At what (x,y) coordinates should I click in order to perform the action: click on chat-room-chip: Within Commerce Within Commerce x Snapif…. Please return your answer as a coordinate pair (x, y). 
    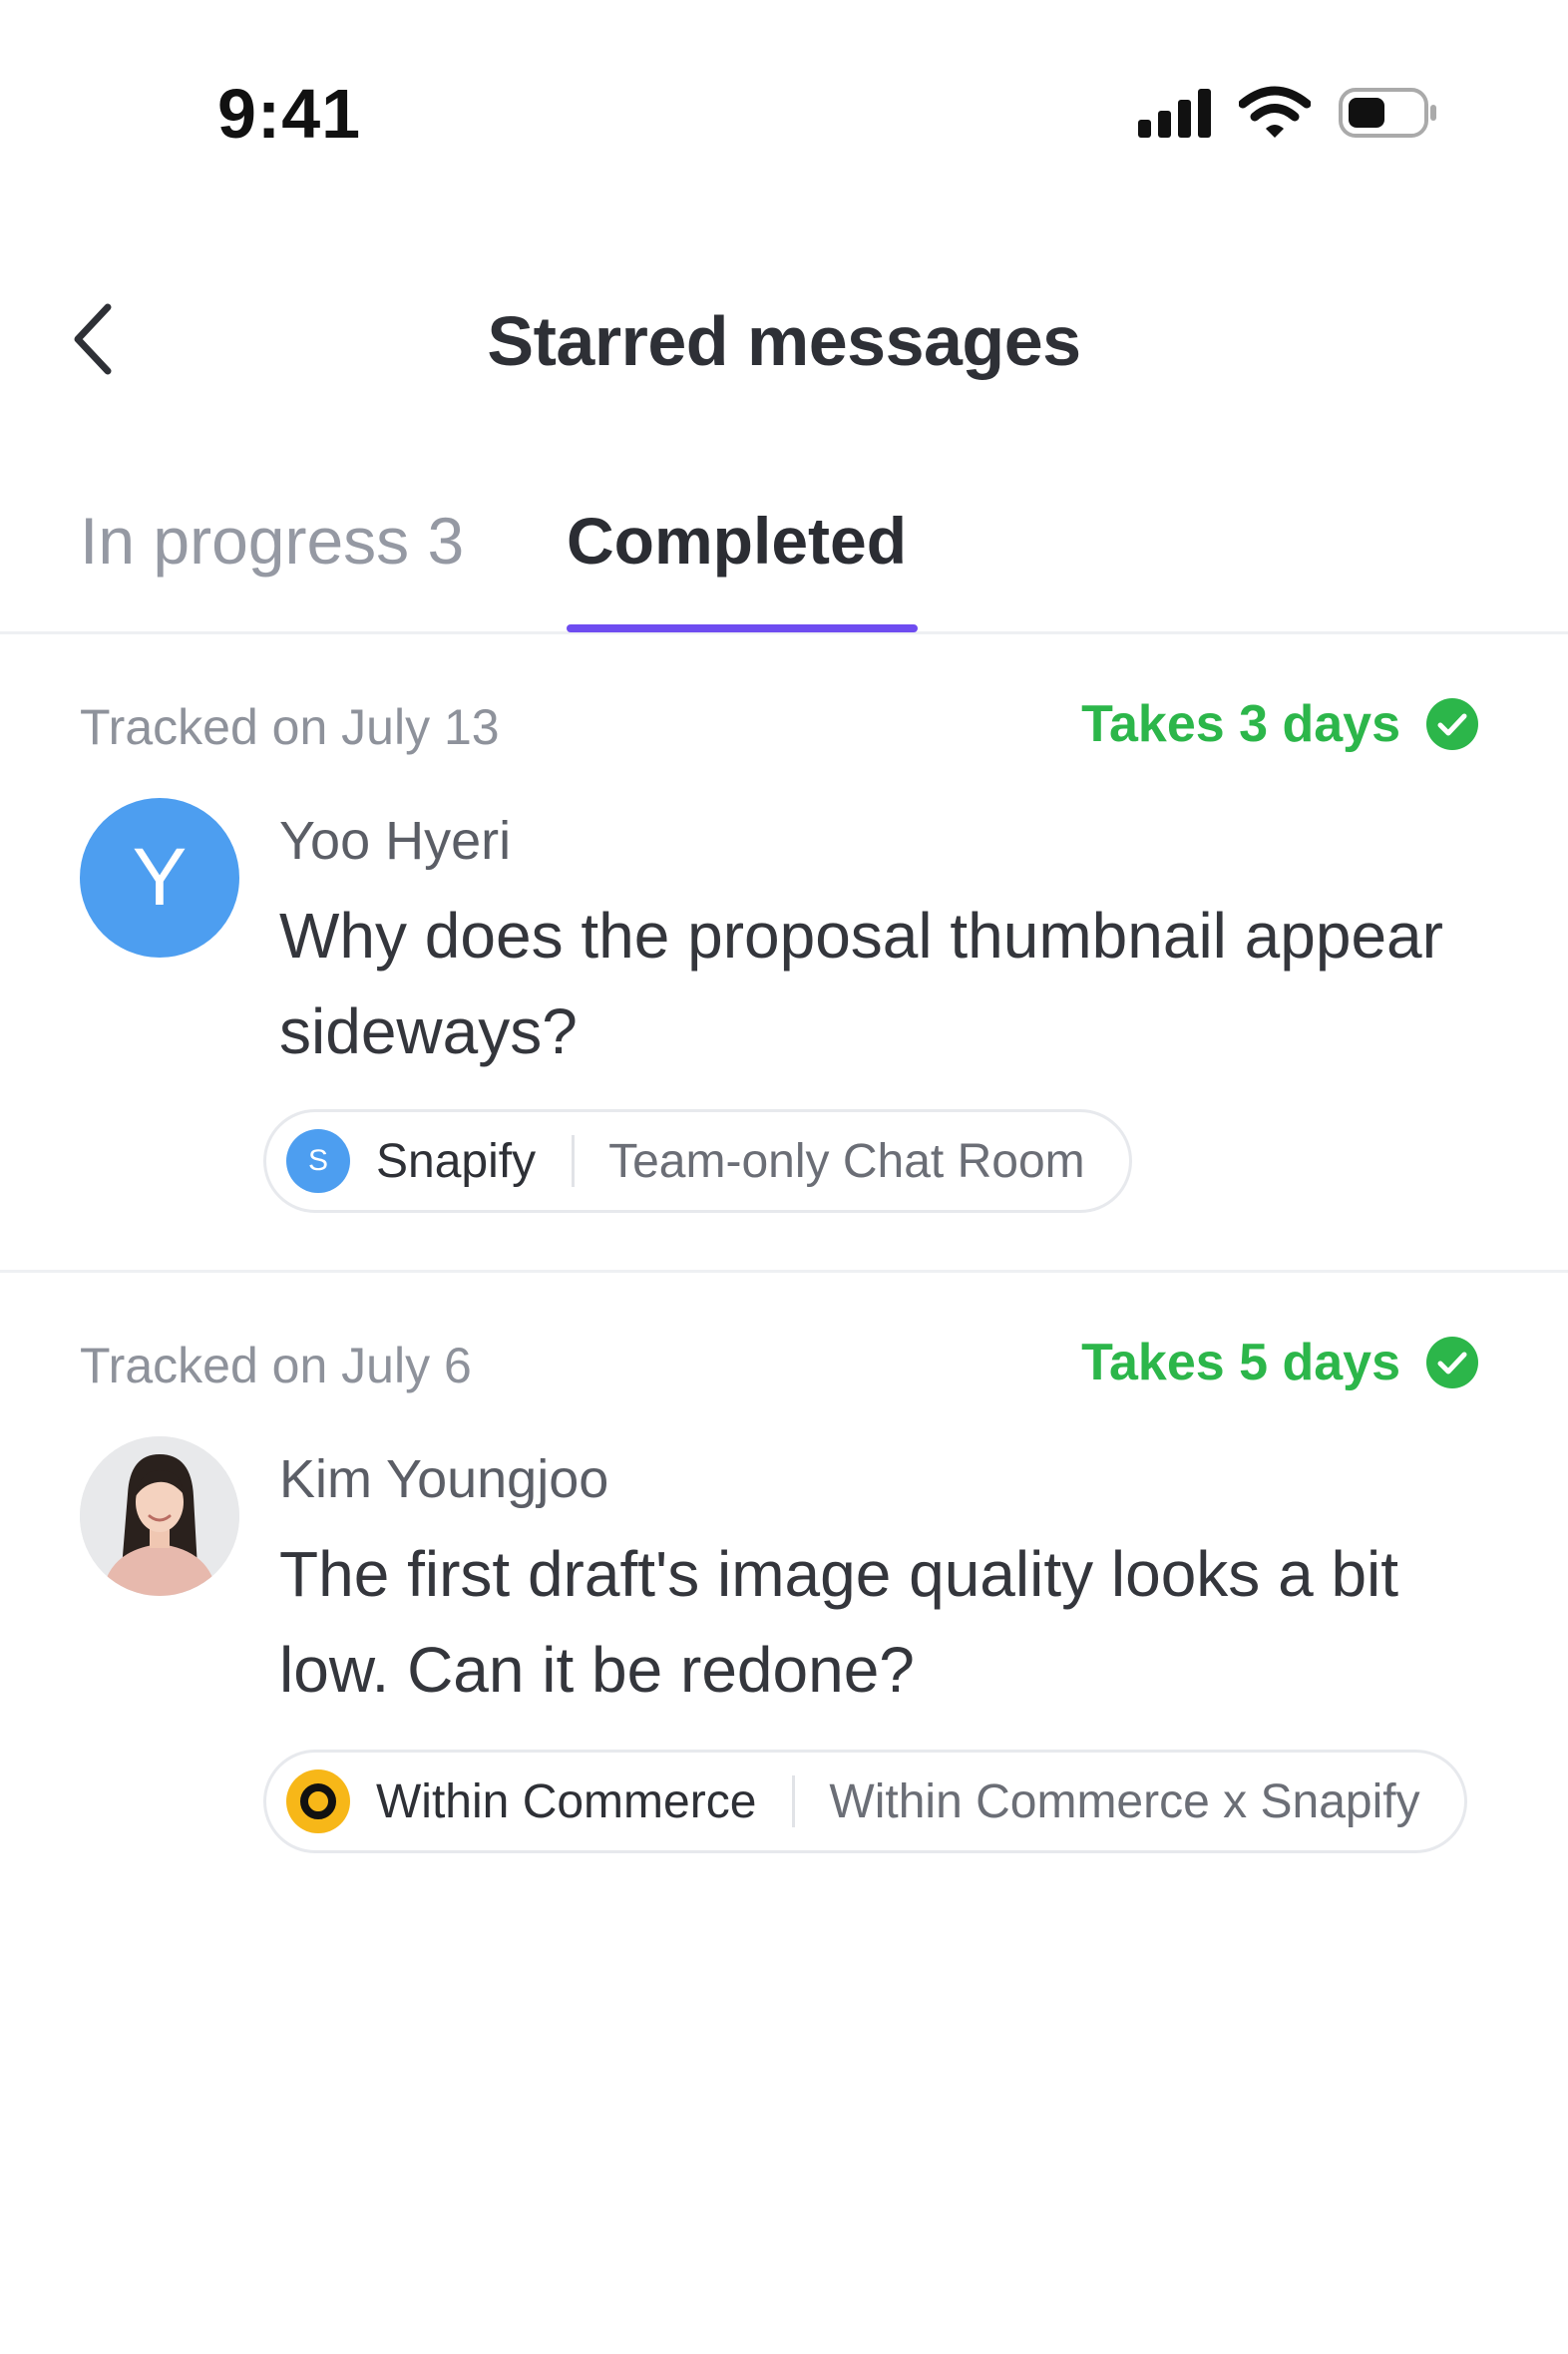
    Looking at the image, I should click on (865, 1801).